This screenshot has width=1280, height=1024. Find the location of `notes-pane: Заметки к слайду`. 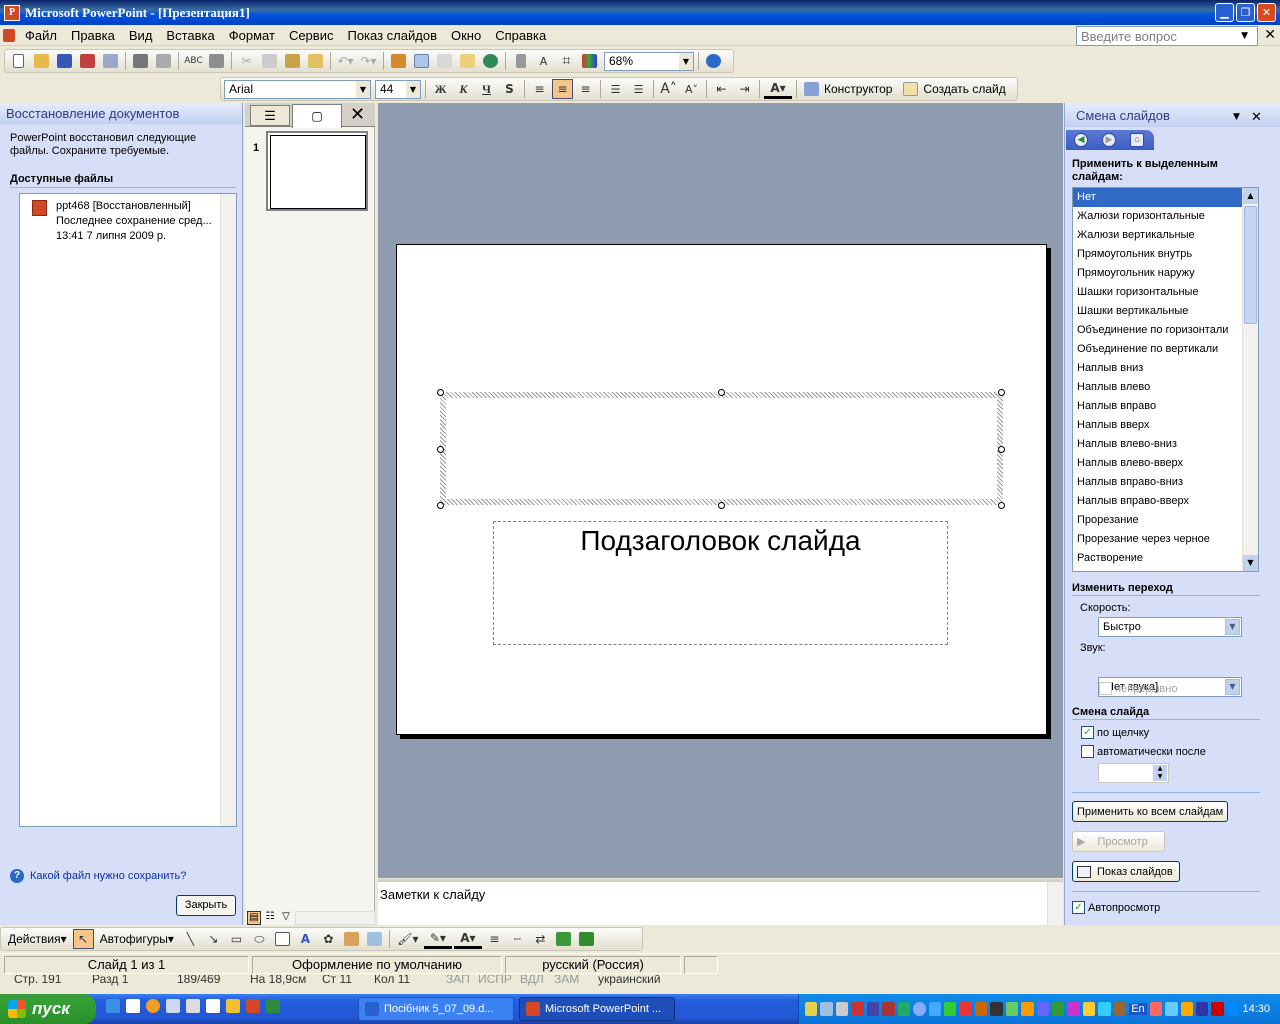

notes-pane: Заметки к слайду is located at coordinates (720, 902).